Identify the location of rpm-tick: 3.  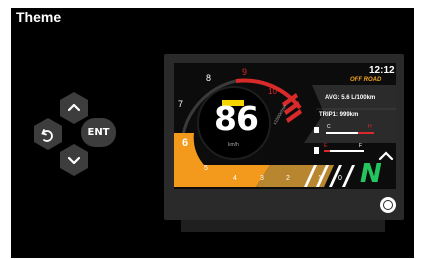
(262, 178).